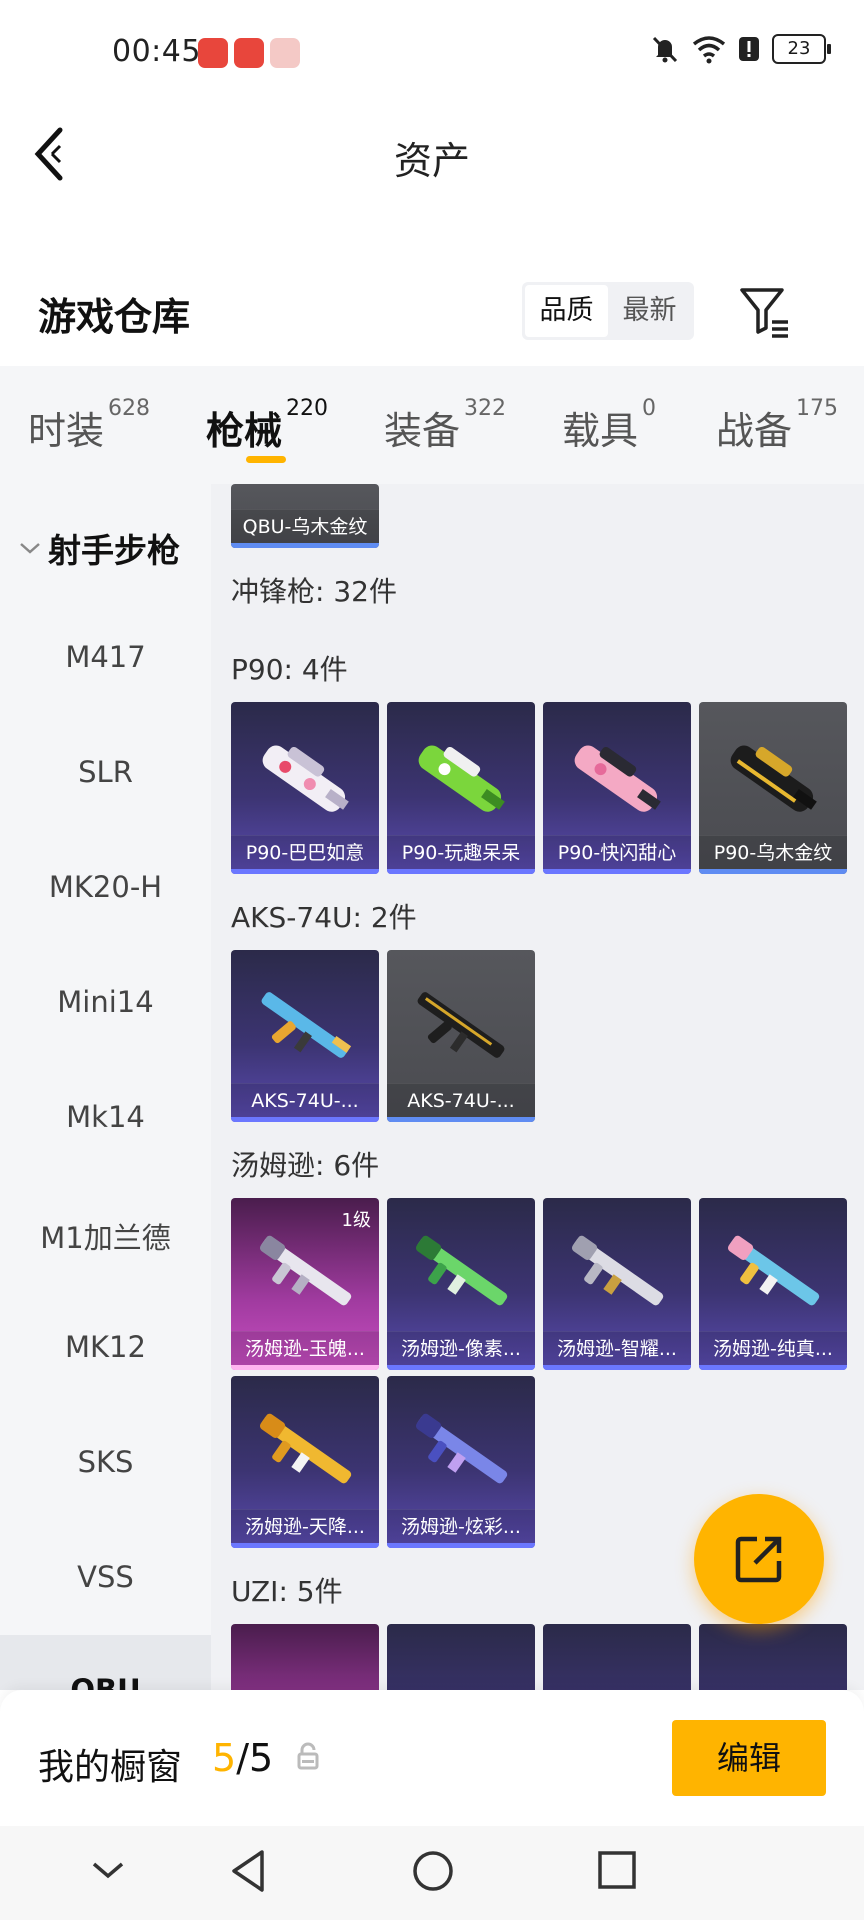  What do you see at coordinates (431, 161) in the screenshot?
I see `page-title: 资产` at bounding box center [431, 161].